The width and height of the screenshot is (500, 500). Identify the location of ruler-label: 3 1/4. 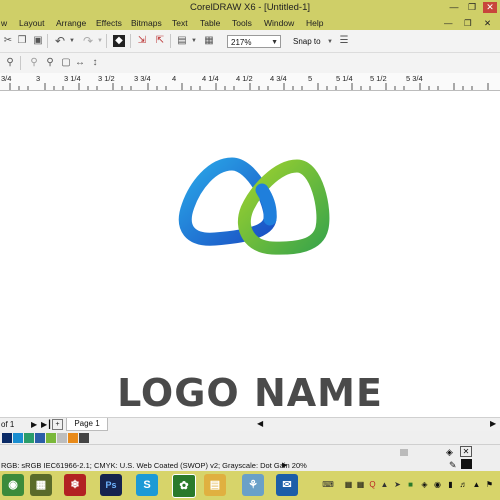
(72, 78).